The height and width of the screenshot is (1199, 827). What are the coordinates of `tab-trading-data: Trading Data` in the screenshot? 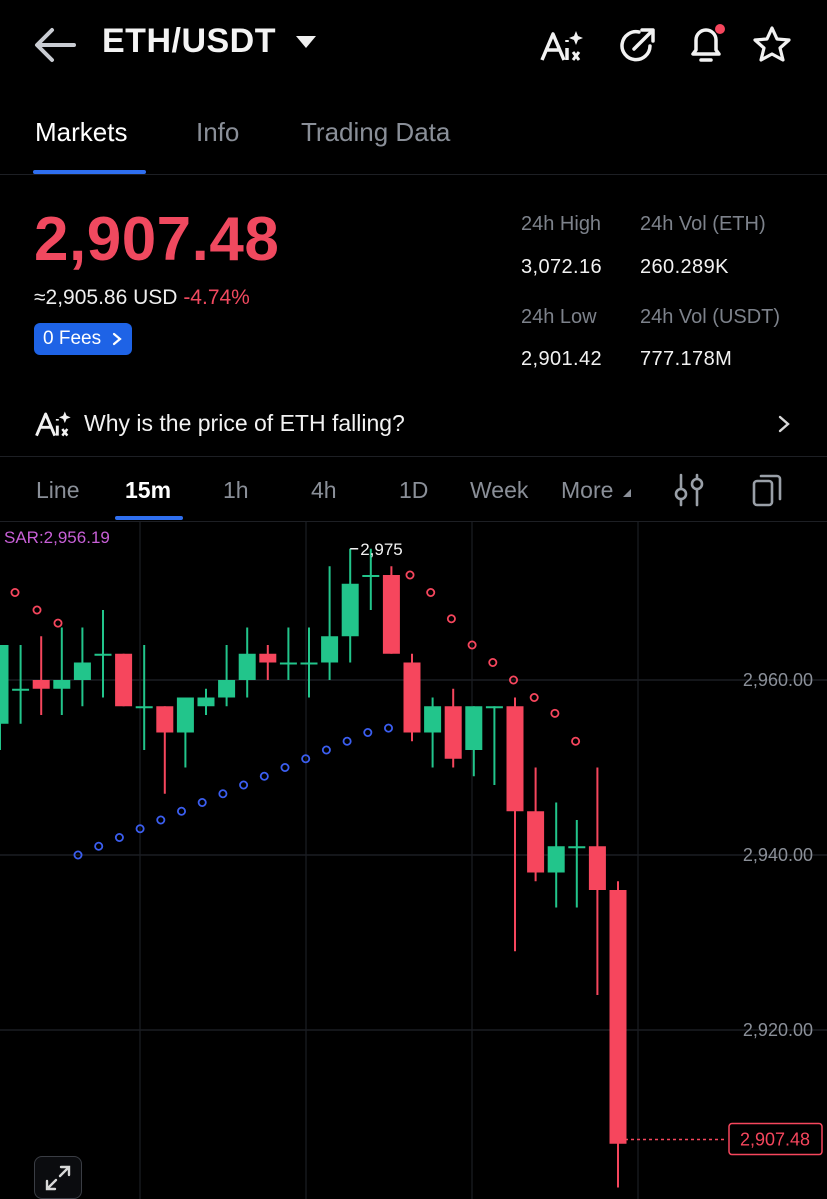 It's located at (375, 132).